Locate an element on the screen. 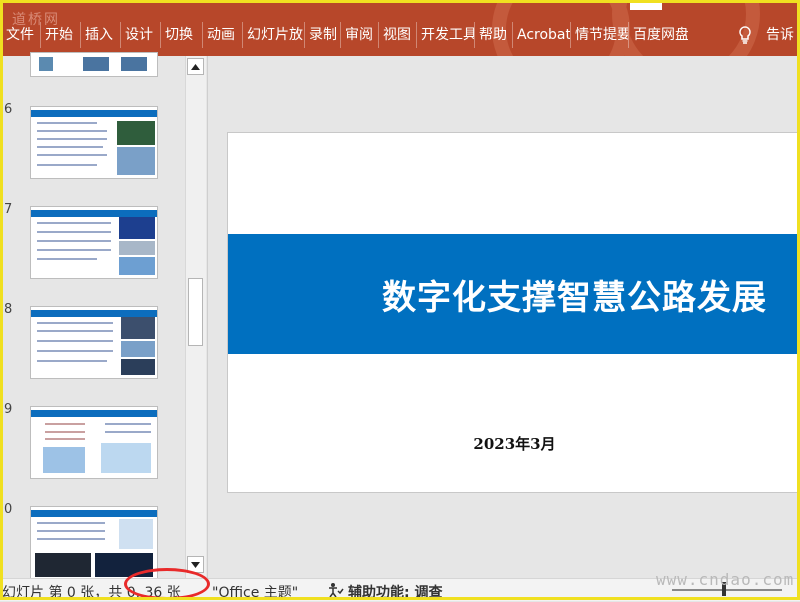 Image resolution: width=800 pixels, height=602 pixels. tab-home: 开始 is located at coordinates (60, 35).